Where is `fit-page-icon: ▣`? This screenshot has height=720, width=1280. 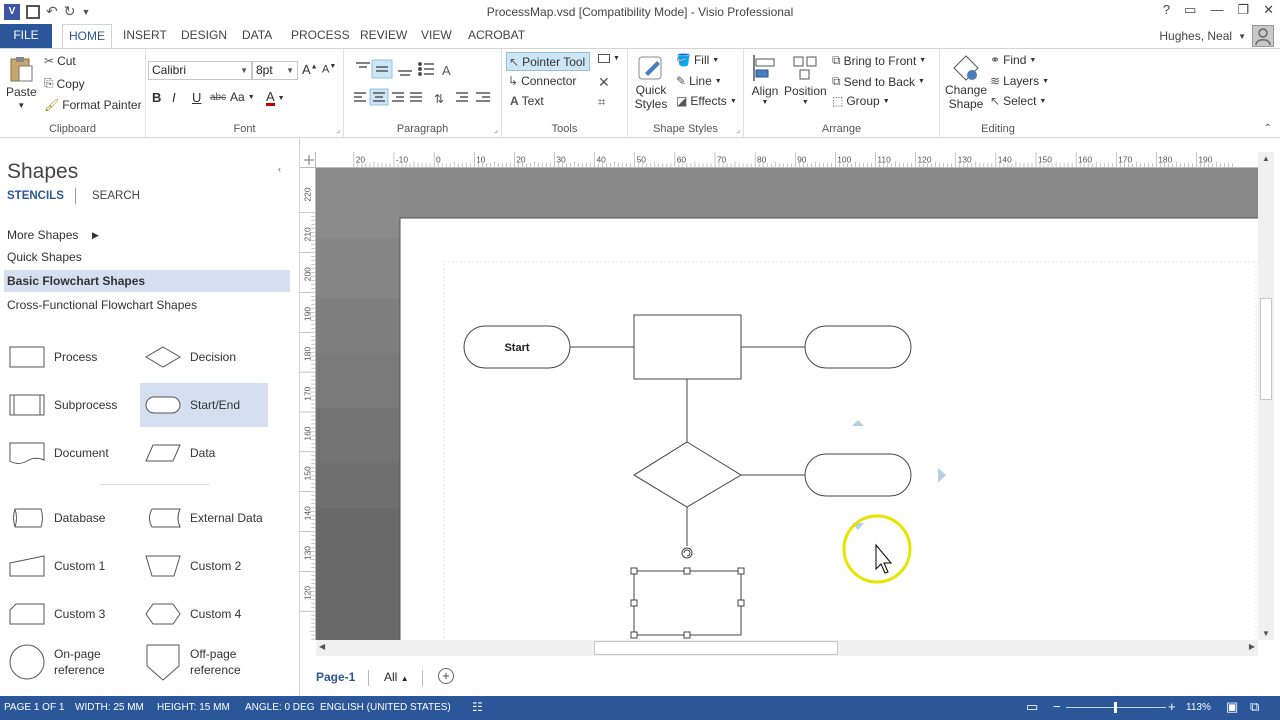
fit-page-icon: ▣ is located at coordinates (1232, 707).